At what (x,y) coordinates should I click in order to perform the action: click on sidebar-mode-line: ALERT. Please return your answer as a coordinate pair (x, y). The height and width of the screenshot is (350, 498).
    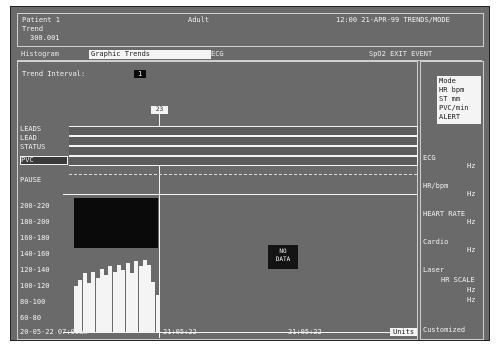
    Looking at the image, I should click on (450, 117).